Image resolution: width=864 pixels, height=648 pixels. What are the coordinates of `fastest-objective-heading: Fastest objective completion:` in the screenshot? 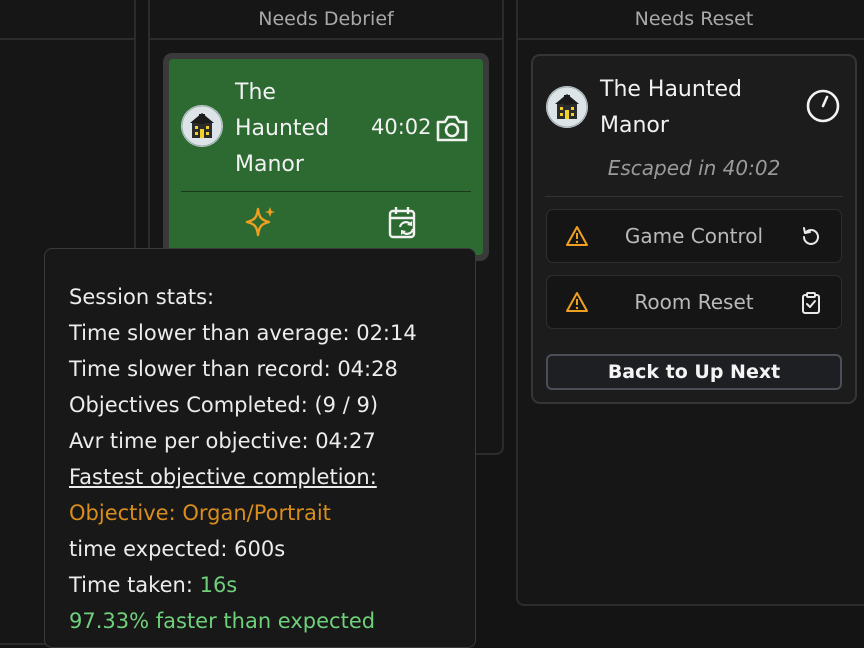 It's located at (223, 477).